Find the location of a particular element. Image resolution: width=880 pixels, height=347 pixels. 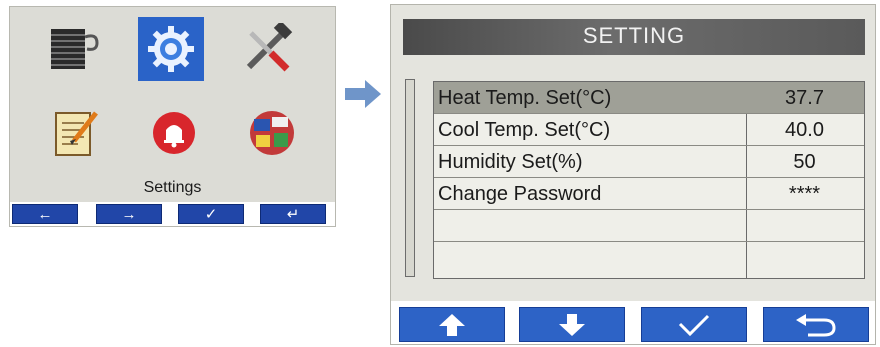

language-globe-icon is located at coordinates (272, 133).